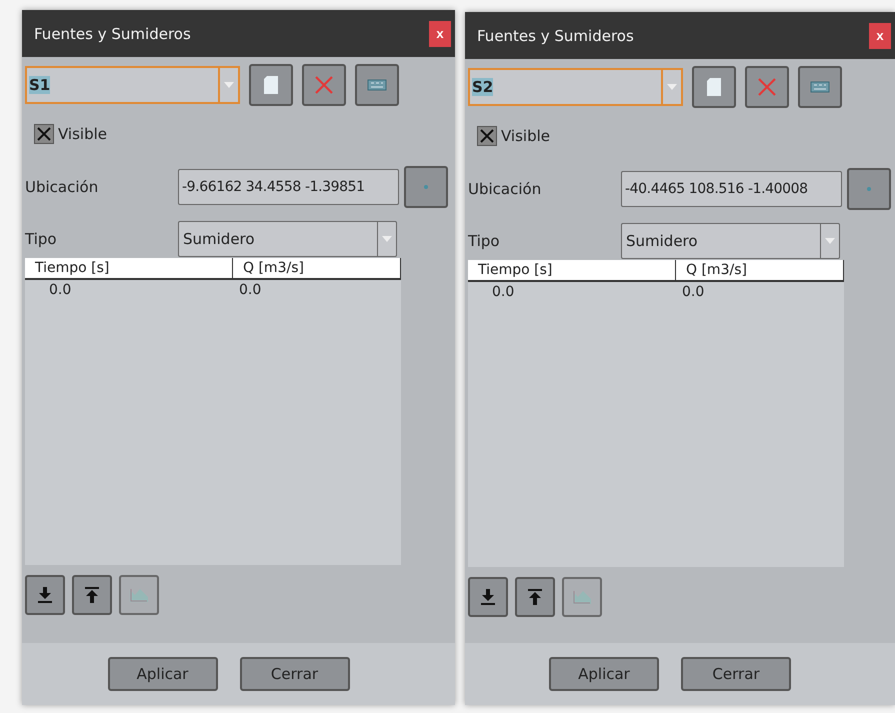  I want to click on source-dropdown: S2, so click(575, 87).